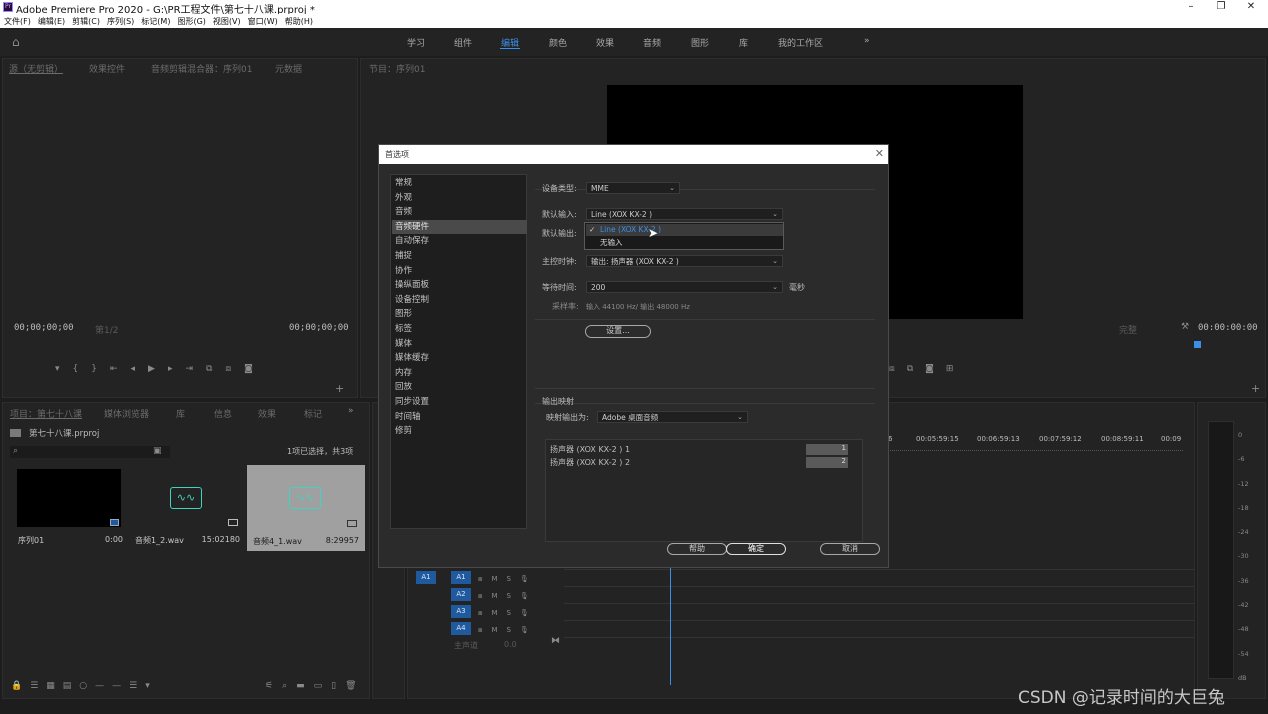 This screenshot has width=1268, height=714. Describe the element at coordinates (633, 188) in the screenshot. I see `device-class-select: MME ⌄` at that location.